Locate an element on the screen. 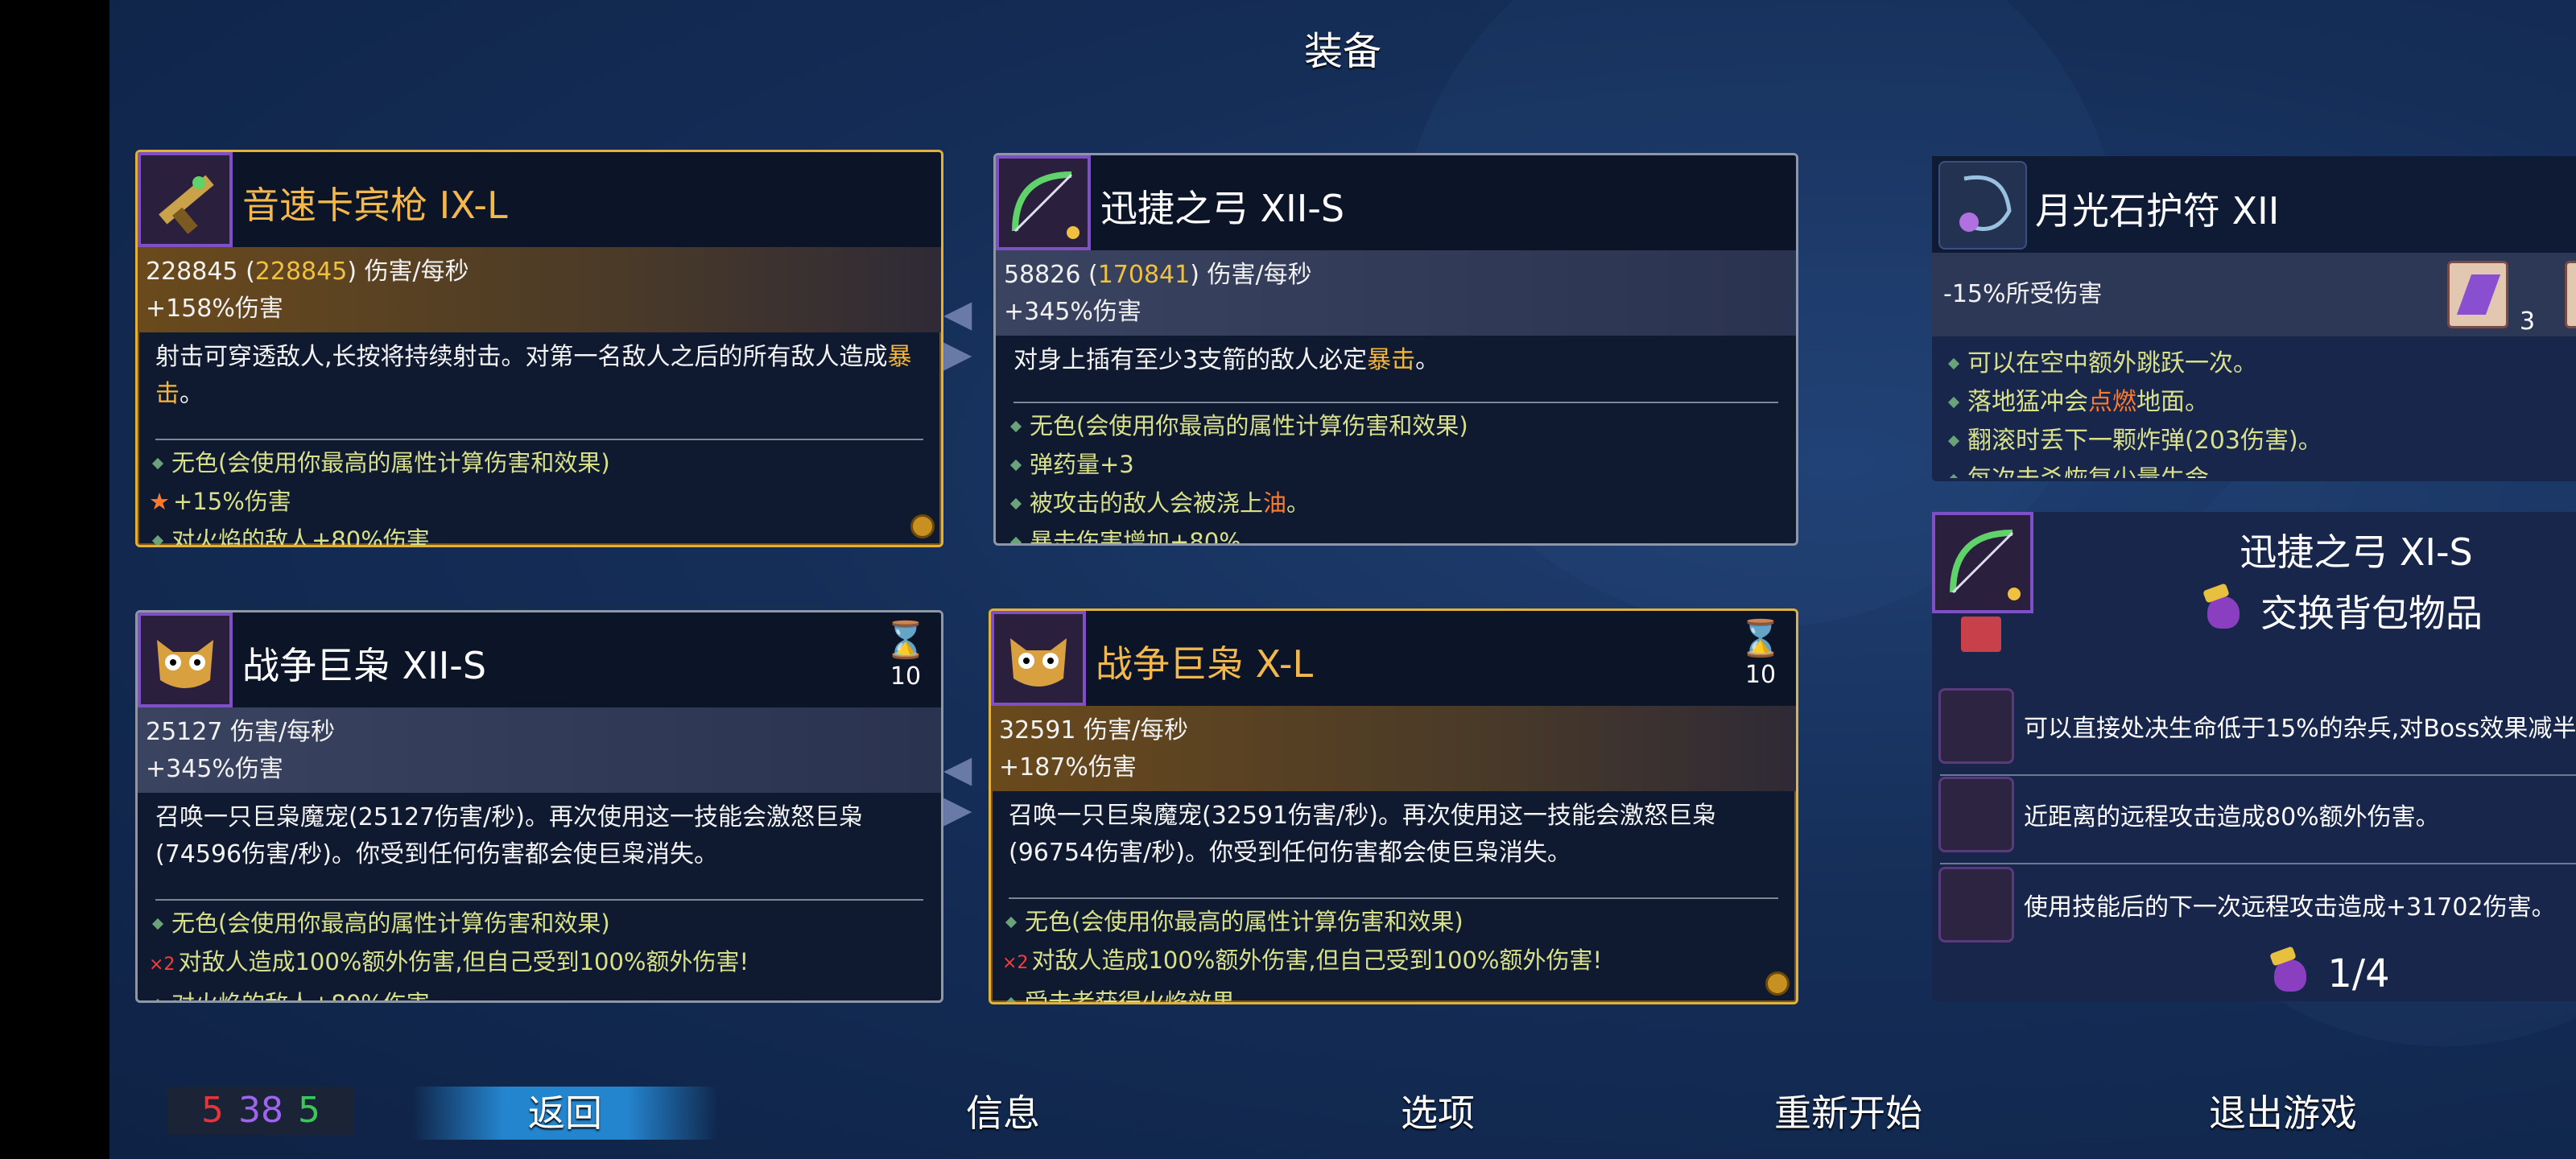 The width and height of the screenshot is (2576, 1159). description-text: 对身上插有至少3支箭的敌人必定 is located at coordinates (1190, 360).